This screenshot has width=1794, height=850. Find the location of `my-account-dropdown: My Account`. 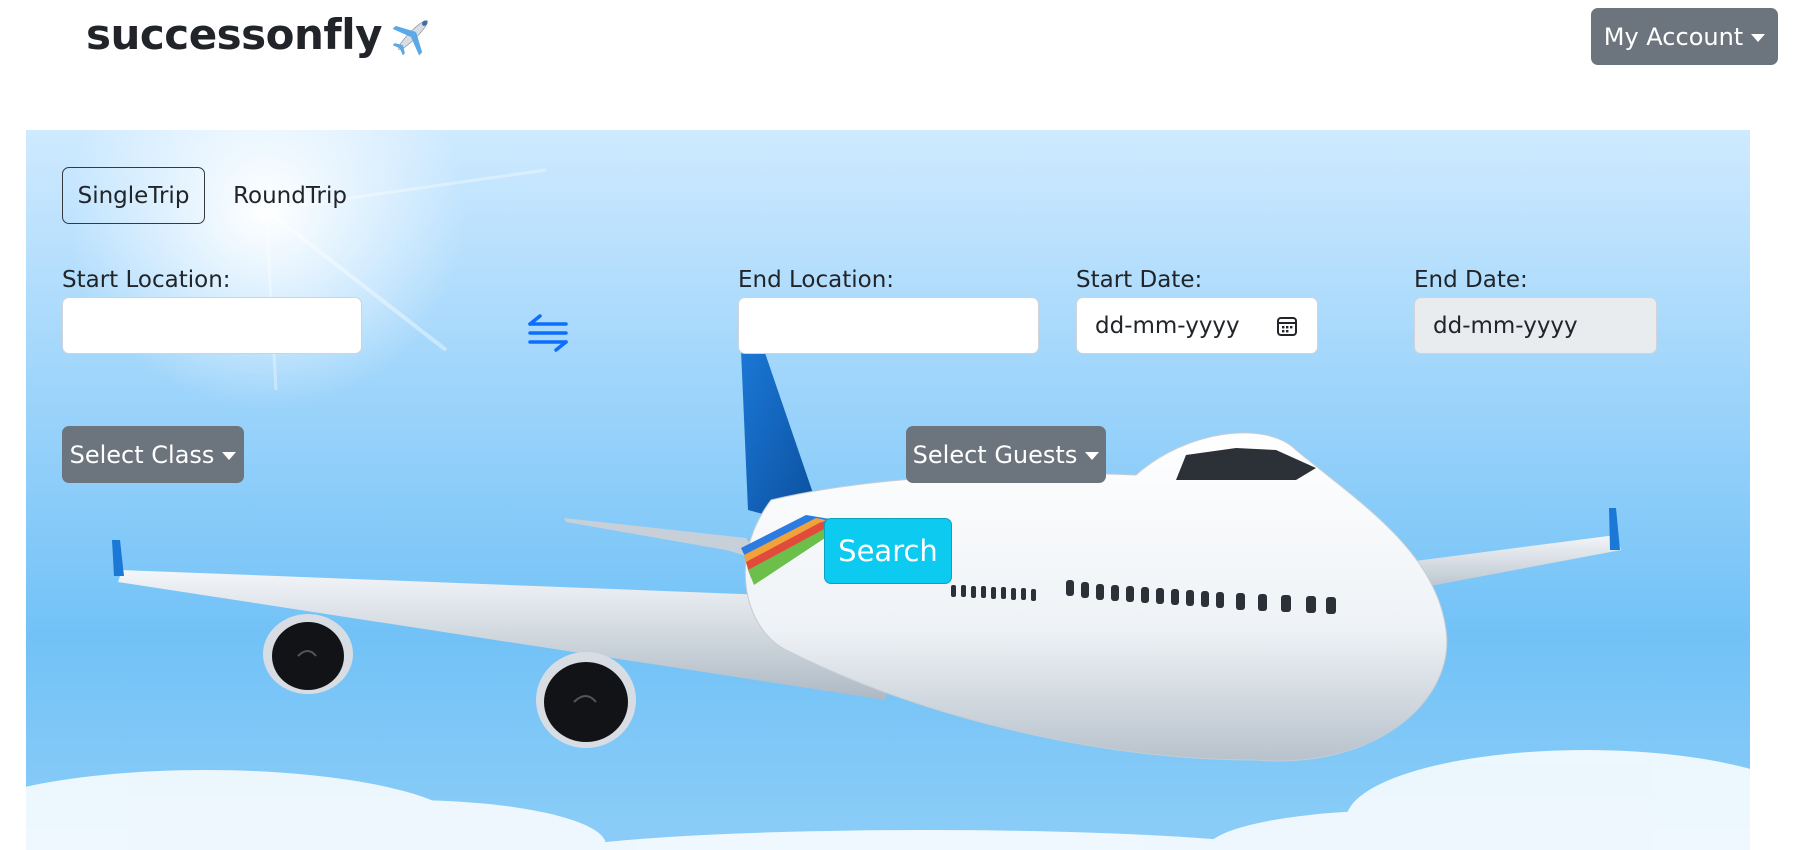

my-account-dropdown: My Account is located at coordinates (1684, 36).